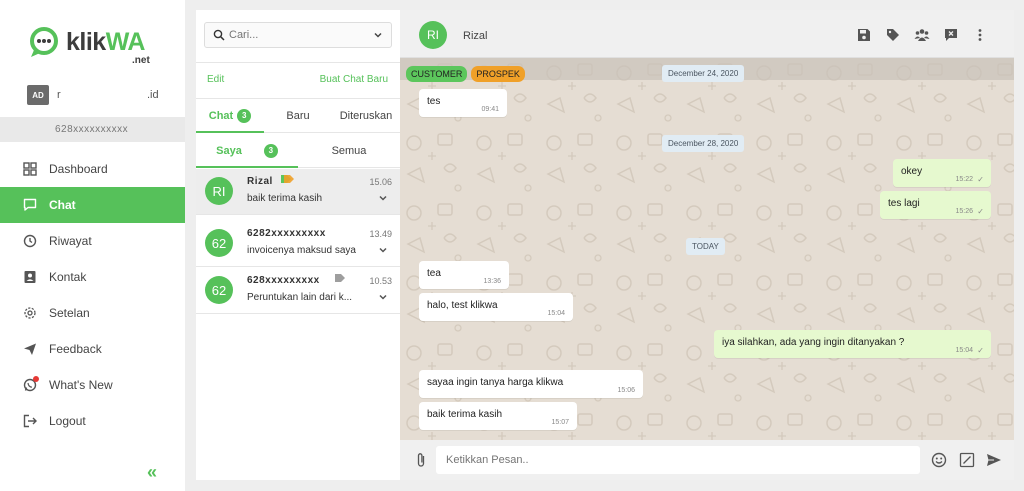  I want to click on message-text: tea, so click(434, 273).